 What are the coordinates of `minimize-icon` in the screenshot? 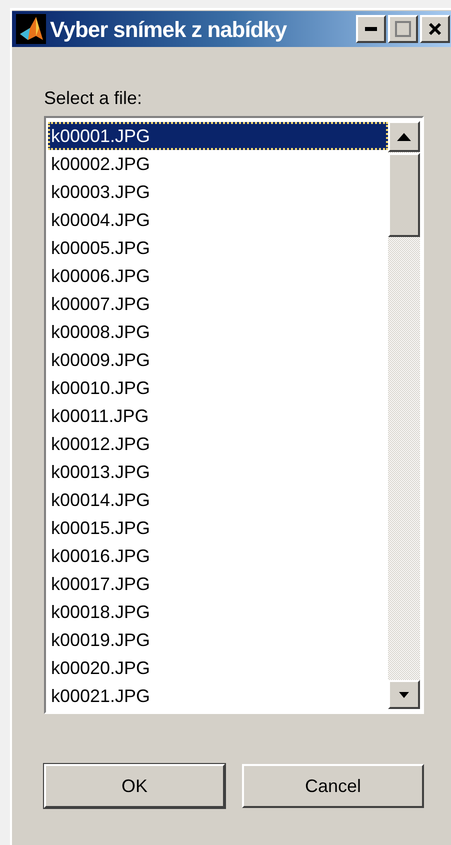 It's located at (371, 29).